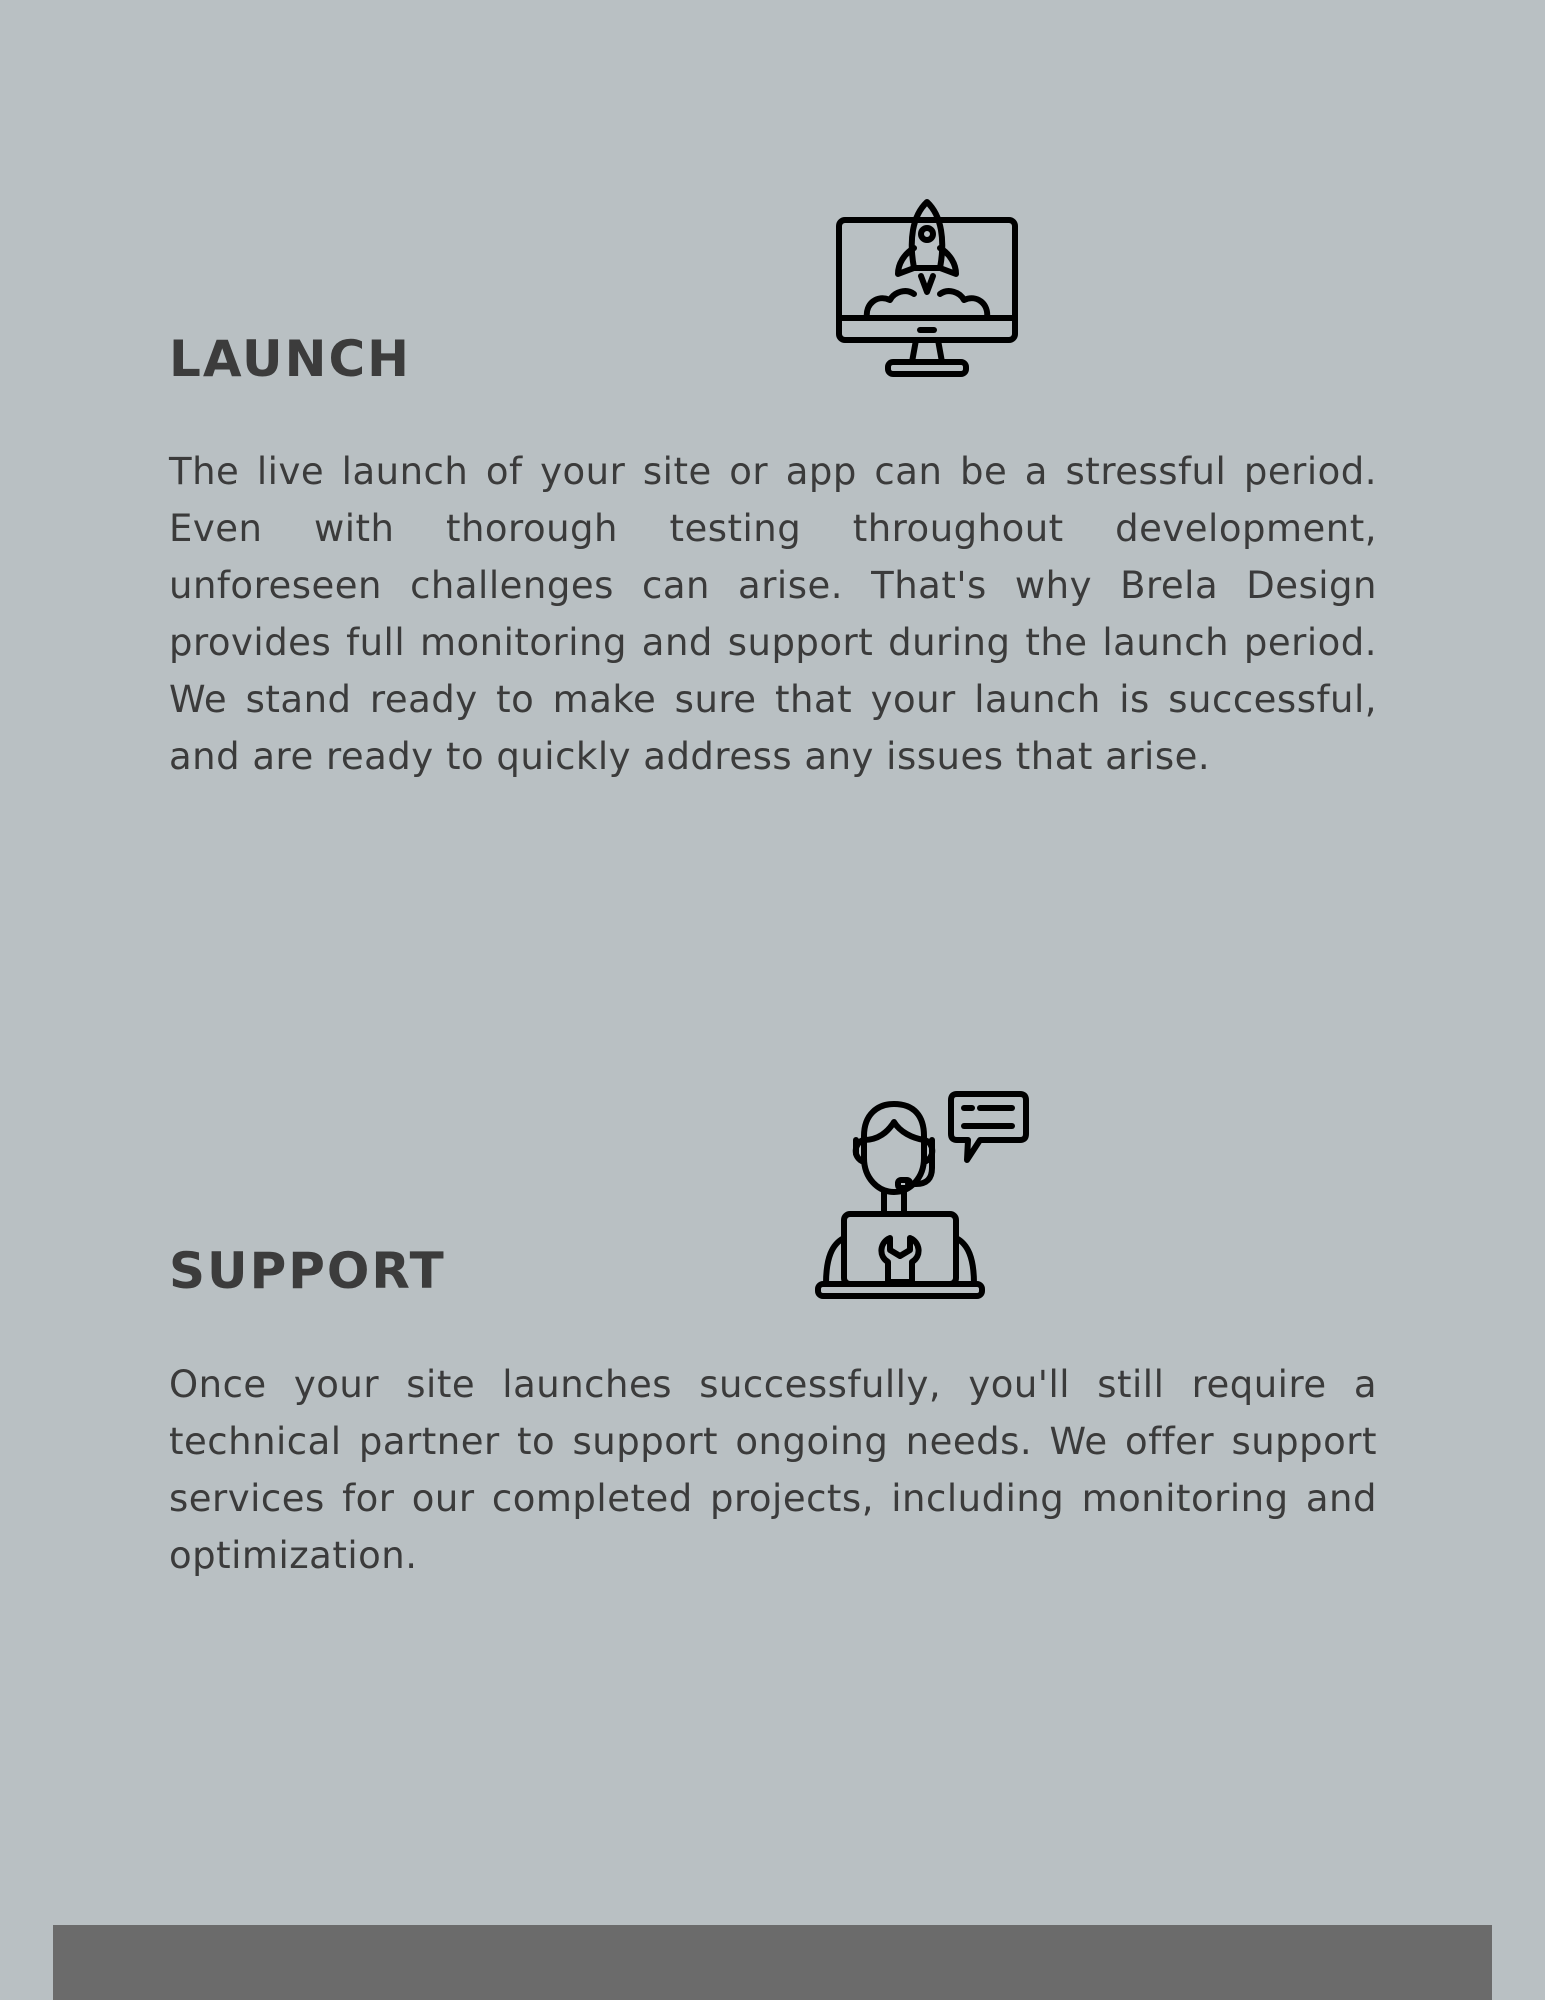  I want to click on footer-bar, so click(772, 1962).